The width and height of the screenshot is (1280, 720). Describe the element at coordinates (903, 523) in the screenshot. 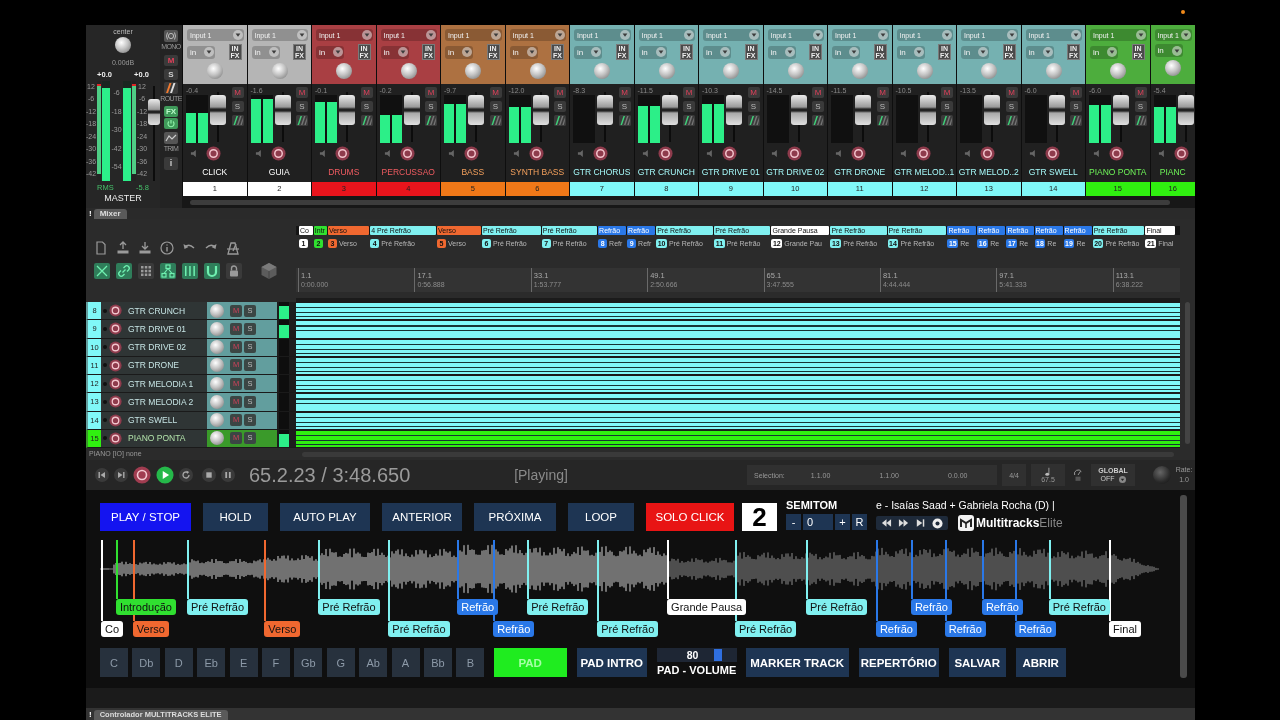

I see `fast-forward-icon` at that location.